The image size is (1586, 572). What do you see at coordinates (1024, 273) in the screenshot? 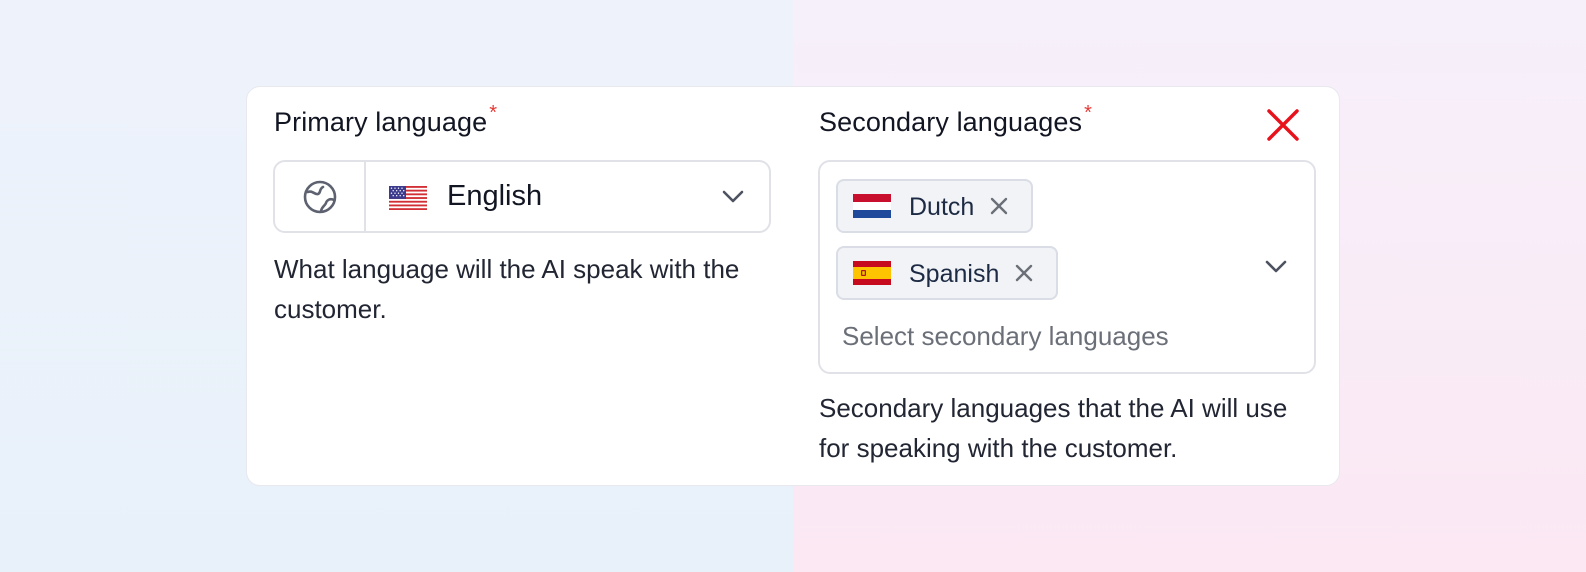
I see `remove-spanish-icon` at bounding box center [1024, 273].